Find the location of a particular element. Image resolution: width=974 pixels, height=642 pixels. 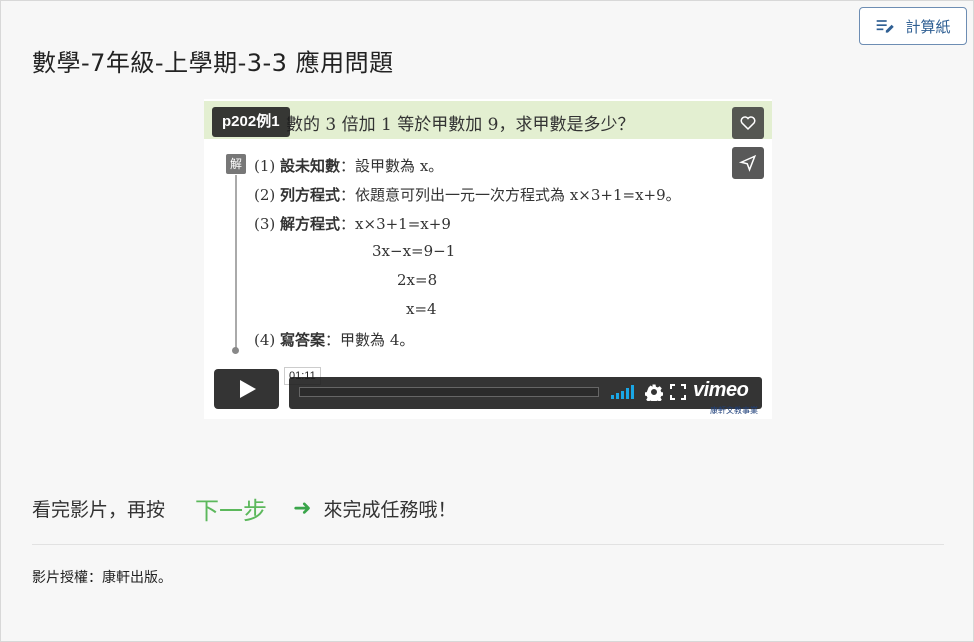

instruction-line: 看完影片，再按 下一步 ➜ 來完成任務哦！ is located at coordinates (244, 508).